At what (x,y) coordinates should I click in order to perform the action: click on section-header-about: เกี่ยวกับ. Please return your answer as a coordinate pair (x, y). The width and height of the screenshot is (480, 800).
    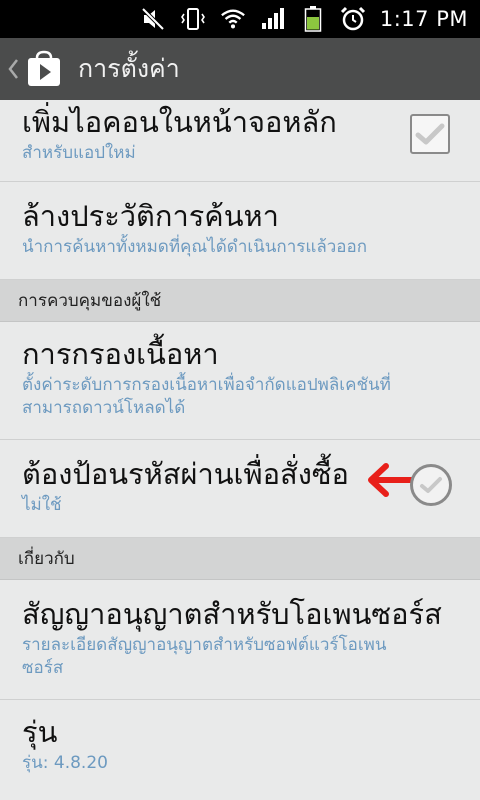
    Looking at the image, I should click on (240, 559).